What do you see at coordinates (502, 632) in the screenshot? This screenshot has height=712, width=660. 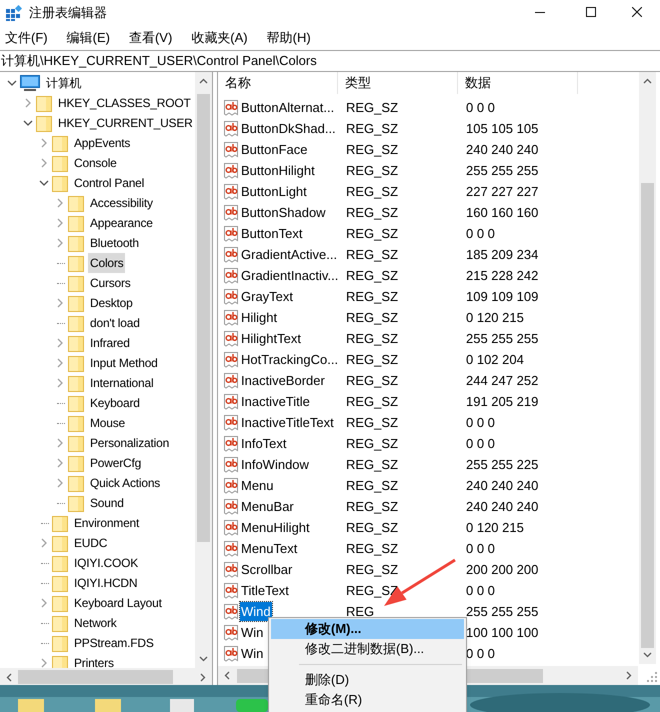 I see `table-cell: 100 100 100` at bounding box center [502, 632].